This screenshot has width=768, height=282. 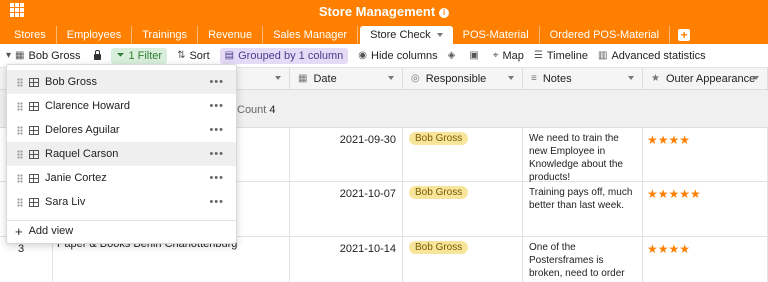 I want to click on view-item-janie-cortez: Janie Cortez •••, so click(x=121, y=178).